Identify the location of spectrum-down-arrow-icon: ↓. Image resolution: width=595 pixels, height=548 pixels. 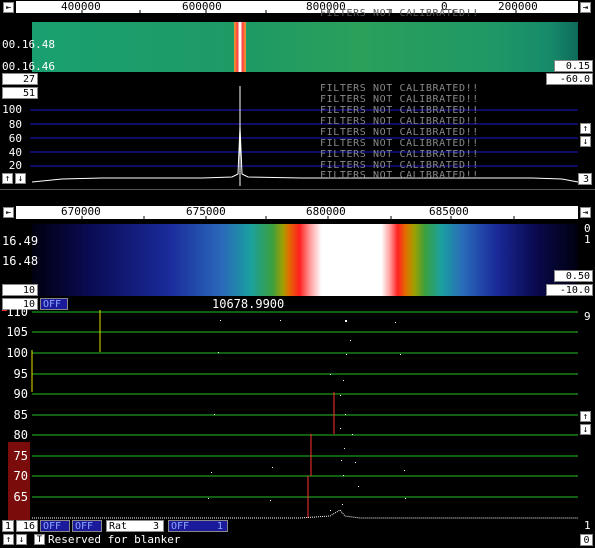
(20, 178).